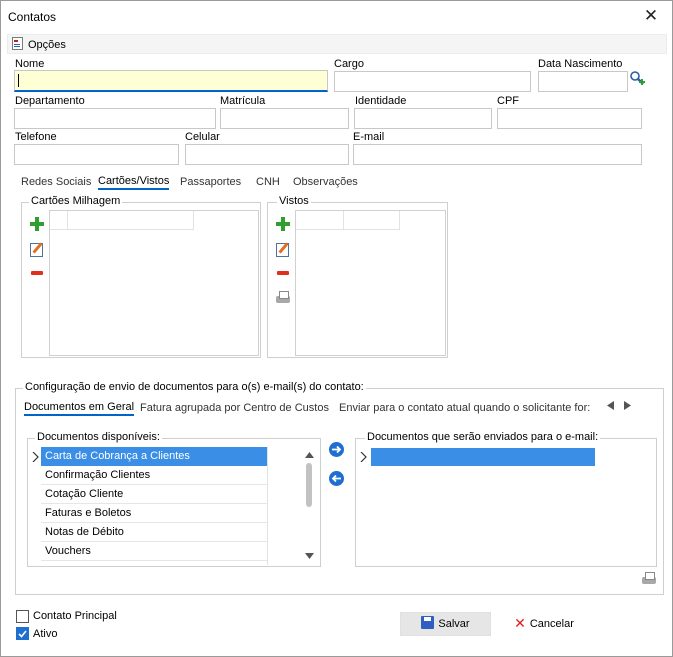  What do you see at coordinates (37, 273) in the screenshot?
I see `remove-cartao-icon` at bounding box center [37, 273].